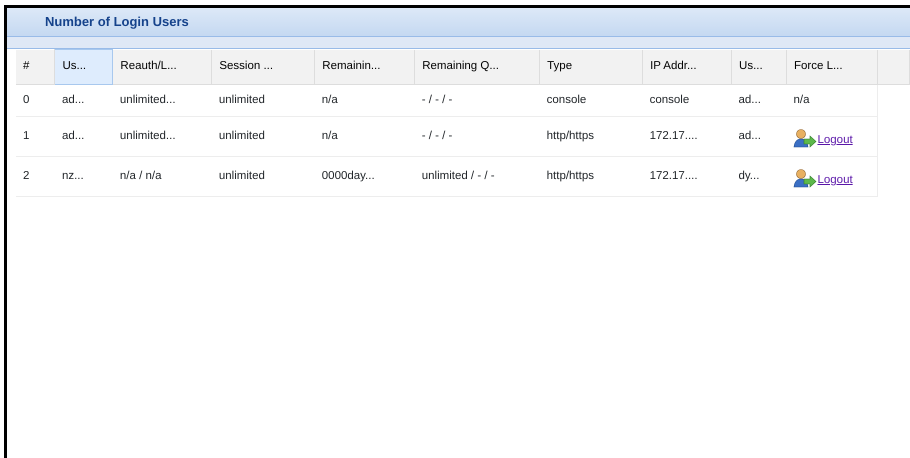 The image size is (910, 458). Describe the element at coordinates (117, 22) in the screenshot. I see `panel-title: Number of Login Users` at that location.